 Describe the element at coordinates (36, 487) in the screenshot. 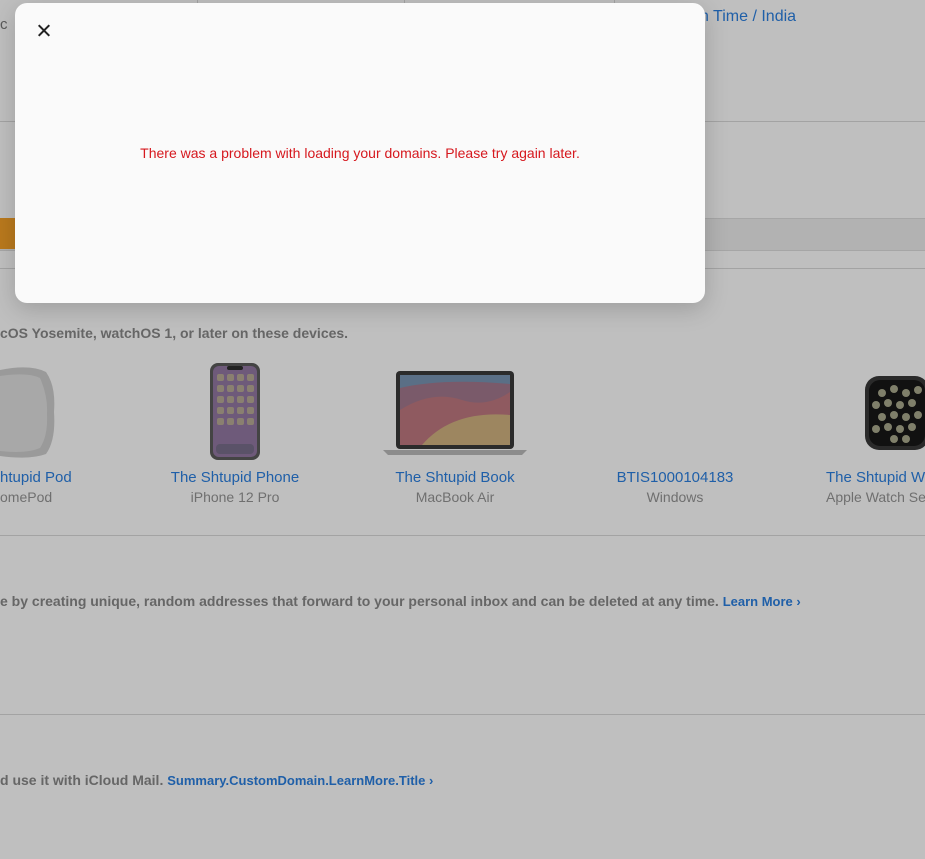

I see `device-homepod: htupid Pod omePod` at that location.